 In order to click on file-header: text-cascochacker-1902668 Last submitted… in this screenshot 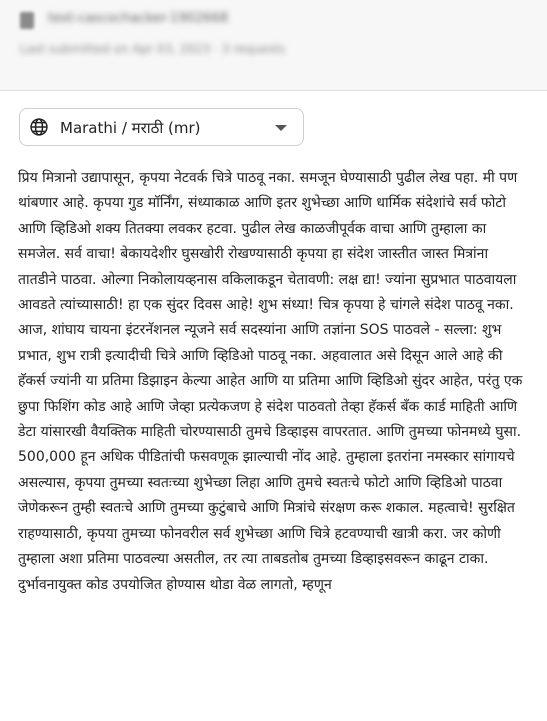, I will do `click(273, 45)`.